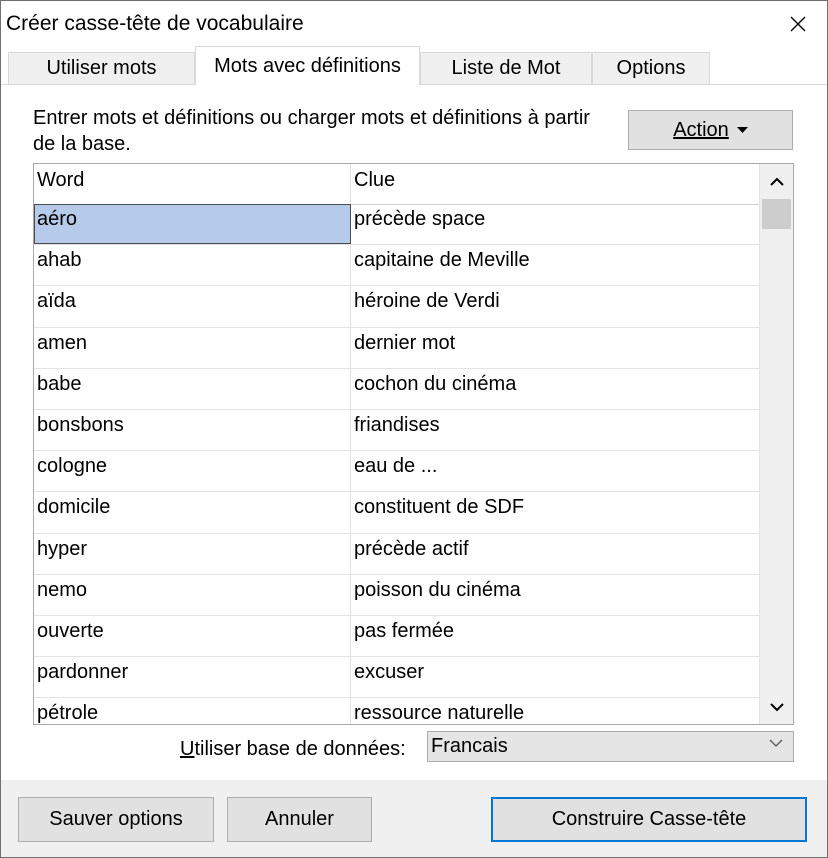 Image resolution: width=828 pixels, height=858 pixels. Describe the element at coordinates (192, 471) in the screenshot. I see `word-cell: cologne` at that location.